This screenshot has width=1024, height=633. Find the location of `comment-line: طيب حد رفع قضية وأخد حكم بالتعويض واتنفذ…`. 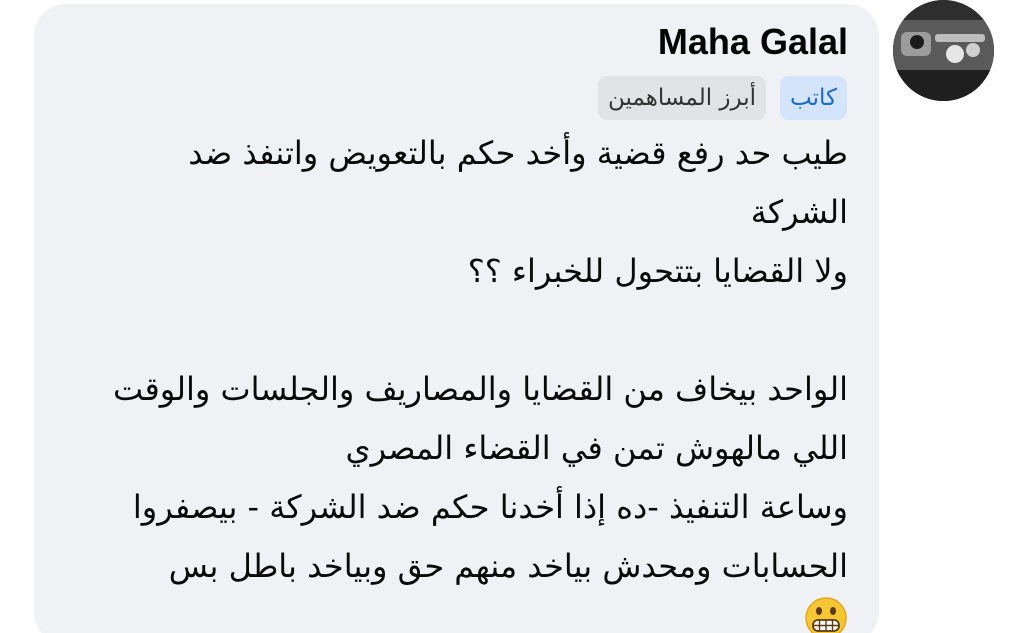

comment-line: طيب حد رفع قضية وأخد حكم بالتعويض واتنفذ… is located at coordinates (518, 153).